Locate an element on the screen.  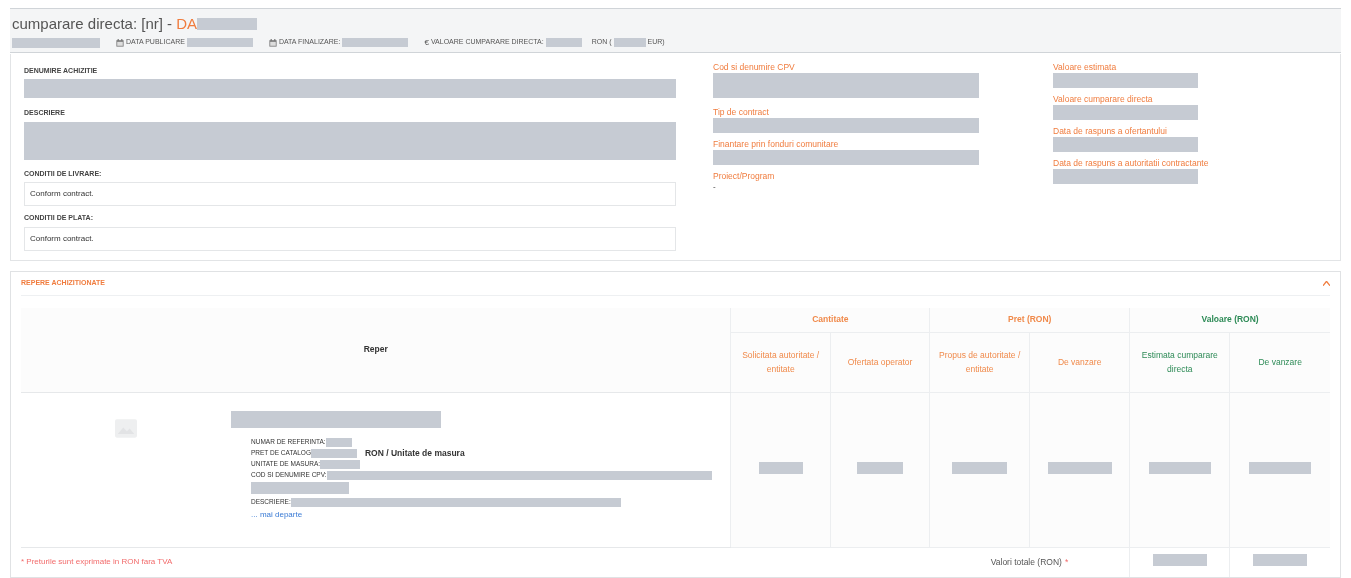
read-more-link: ... mai departe is located at coordinates (277, 514).